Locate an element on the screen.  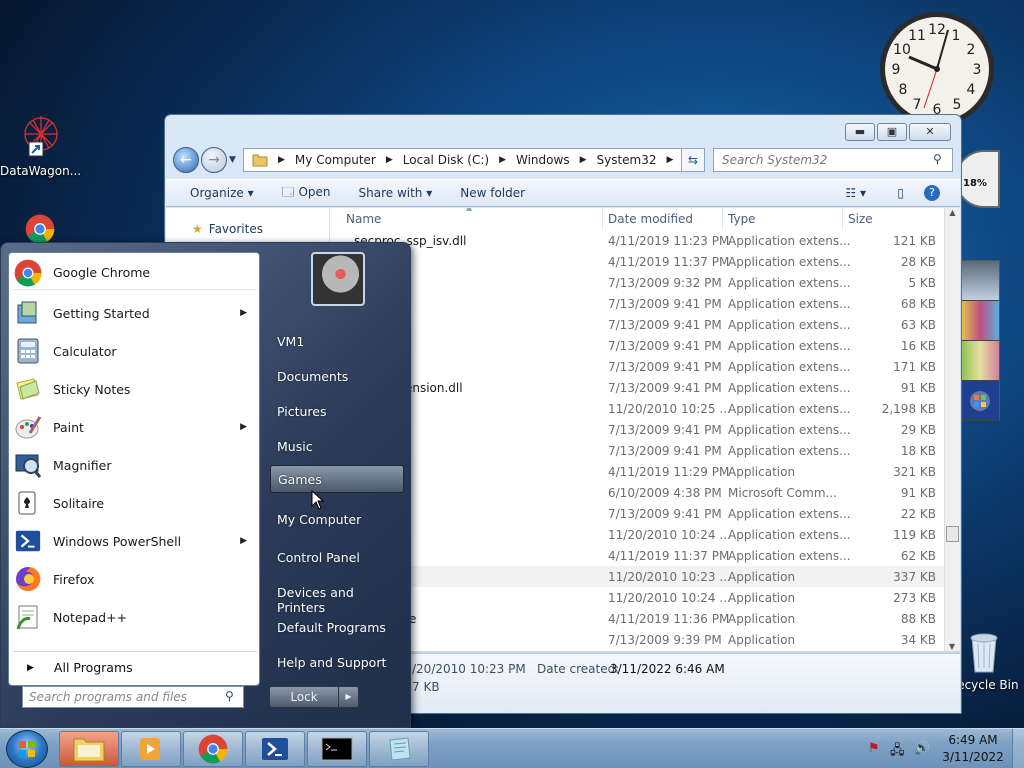
breadcrumb-system32: System32 is located at coordinates (627, 160).